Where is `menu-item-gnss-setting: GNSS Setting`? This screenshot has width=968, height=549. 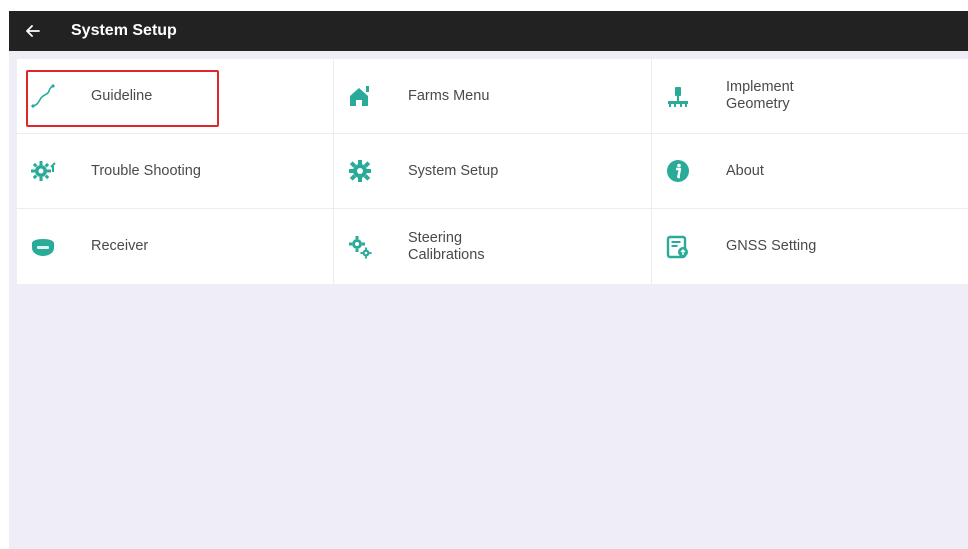
menu-item-gnss-setting: GNSS Setting is located at coordinates (810, 246).